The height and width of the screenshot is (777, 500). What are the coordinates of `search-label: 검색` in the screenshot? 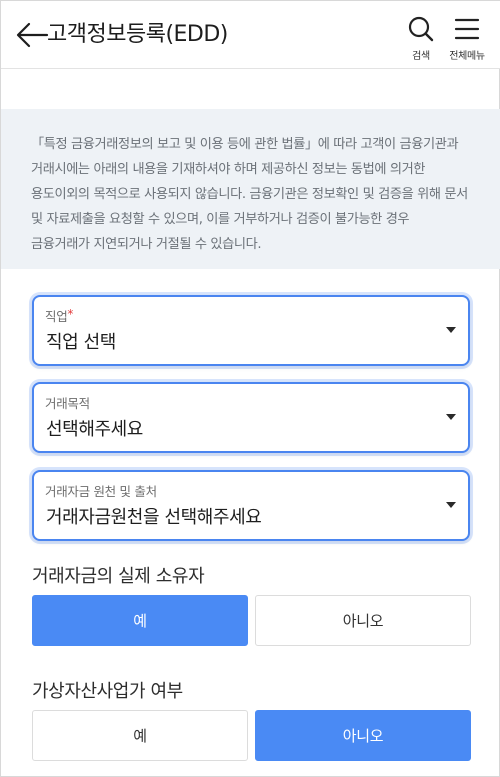 It's located at (421, 56).